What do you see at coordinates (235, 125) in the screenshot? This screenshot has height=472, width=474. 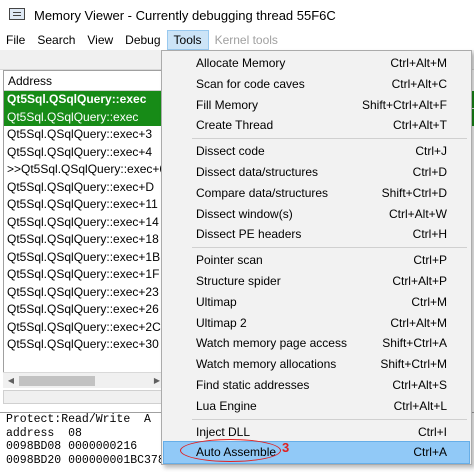 I see `menu-item-label: Create Thread` at bounding box center [235, 125].